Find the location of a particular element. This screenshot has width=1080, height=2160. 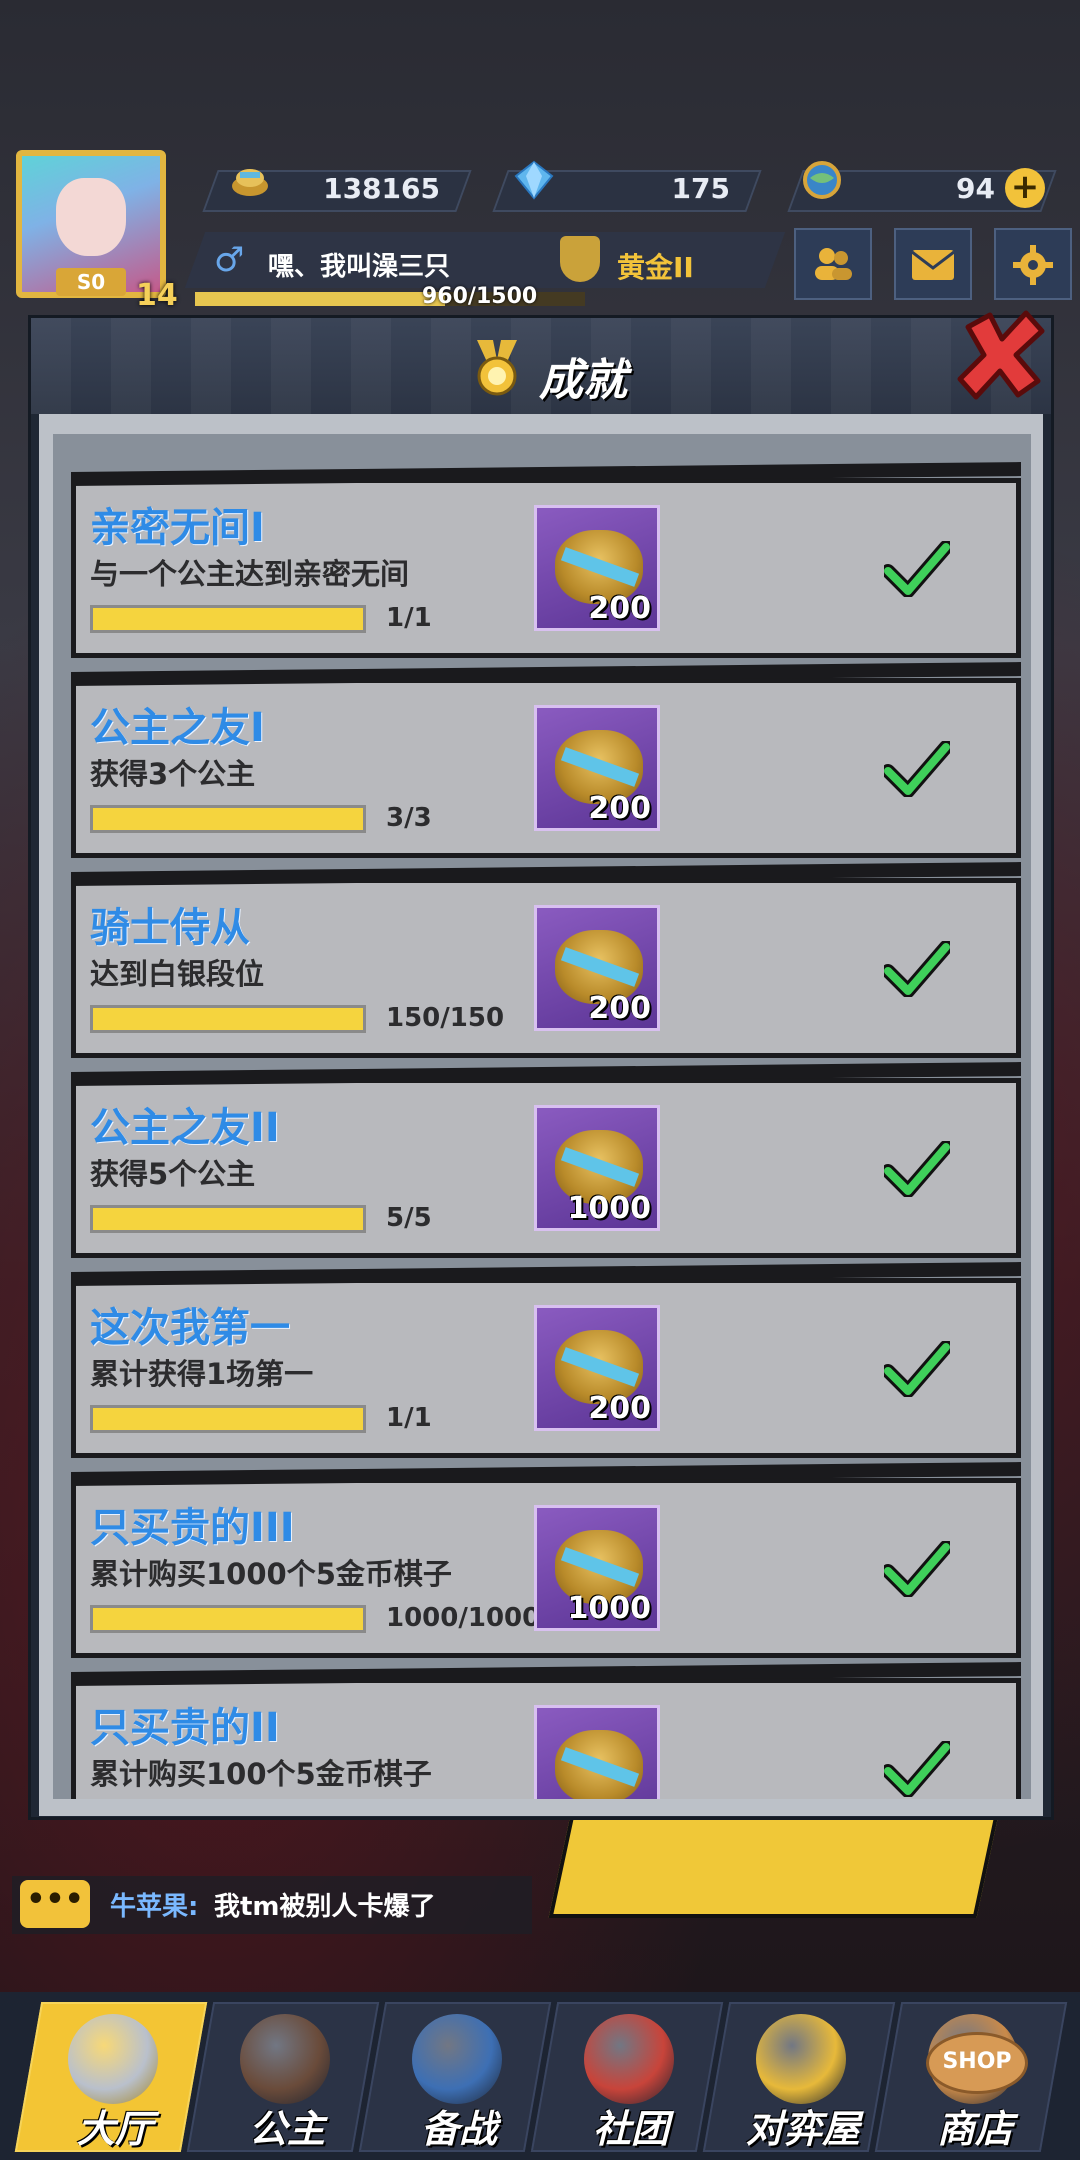

achievement-row: 只买贵的II 累计购买100个5金币棋子 is located at coordinates (546, 1730).